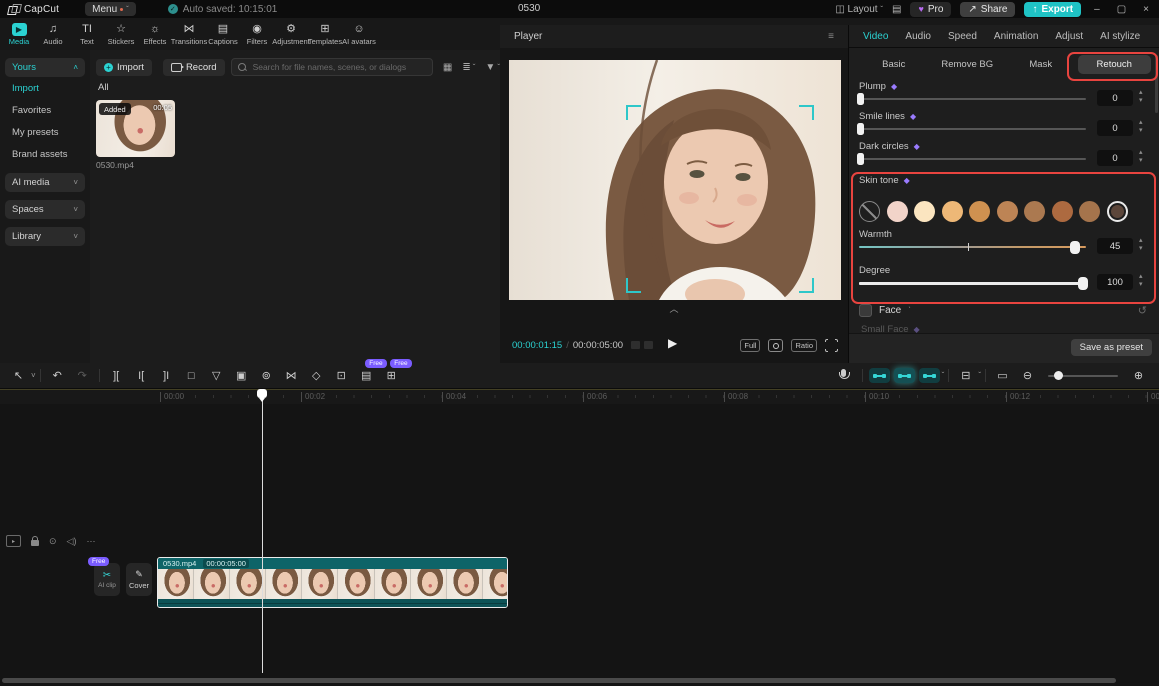 The height and width of the screenshot is (686, 1159). Describe the element at coordinates (370, 372) in the screenshot. I see `auto-captions-icon: ▤ Free` at that location.